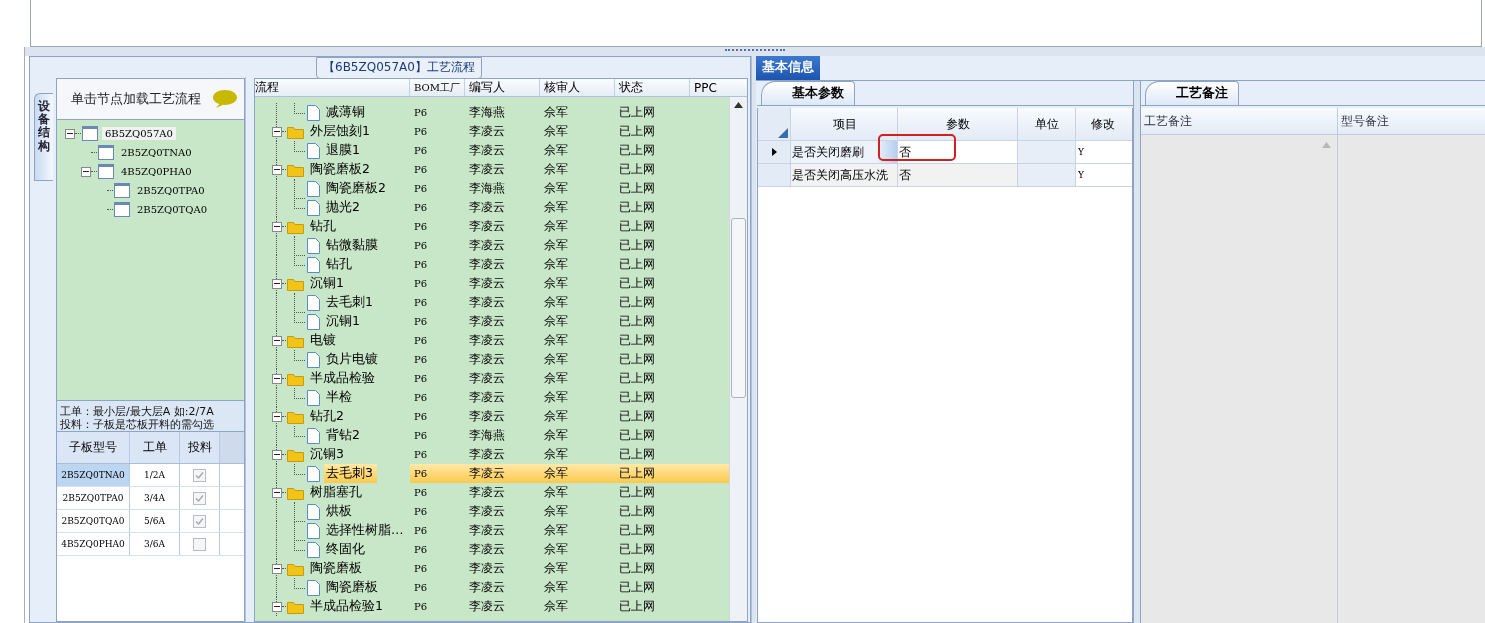 This screenshot has width=1485, height=623. What do you see at coordinates (492, 359) in the screenshot?
I see `process-row: 负片电镀 P6 李凌云 佘军 已上网` at bounding box center [492, 359].